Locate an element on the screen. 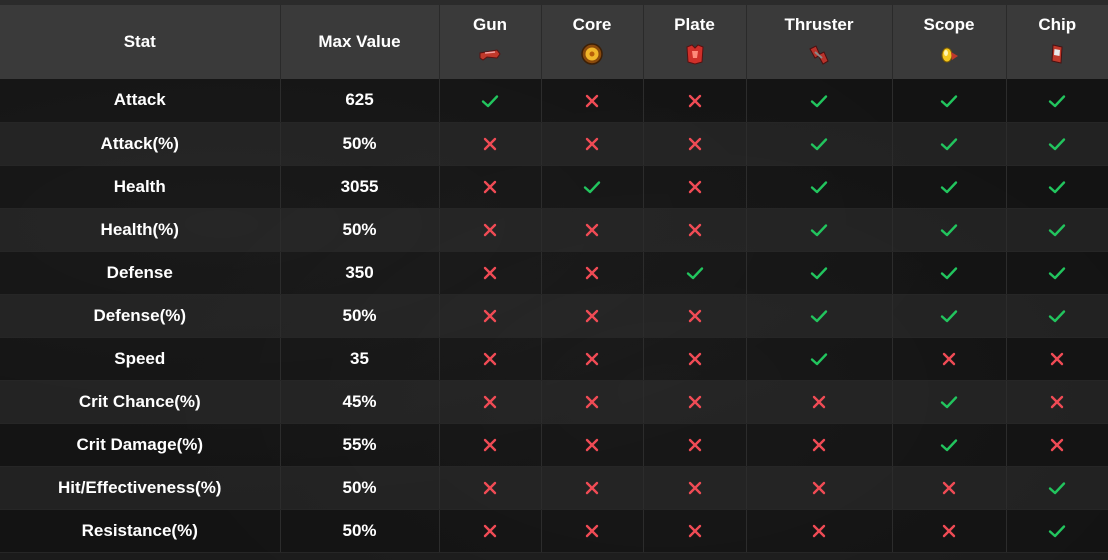 The height and width of the screenshot is (560, 1108). thruster-icon is located at coordinates (819, 55).